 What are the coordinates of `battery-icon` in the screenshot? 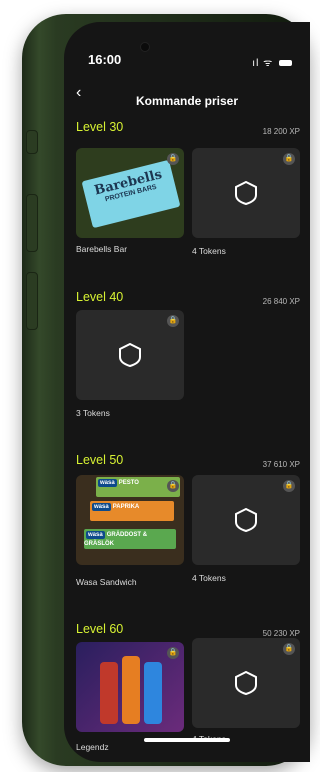 It's located at (285, 63).